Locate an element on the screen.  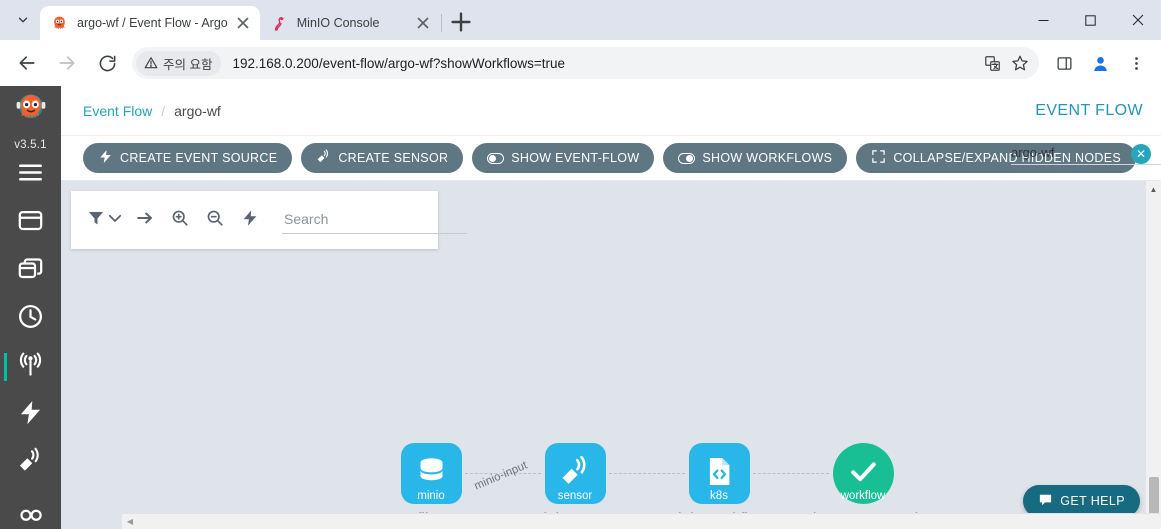
bolt-icon is located at coordinates (105, 158).